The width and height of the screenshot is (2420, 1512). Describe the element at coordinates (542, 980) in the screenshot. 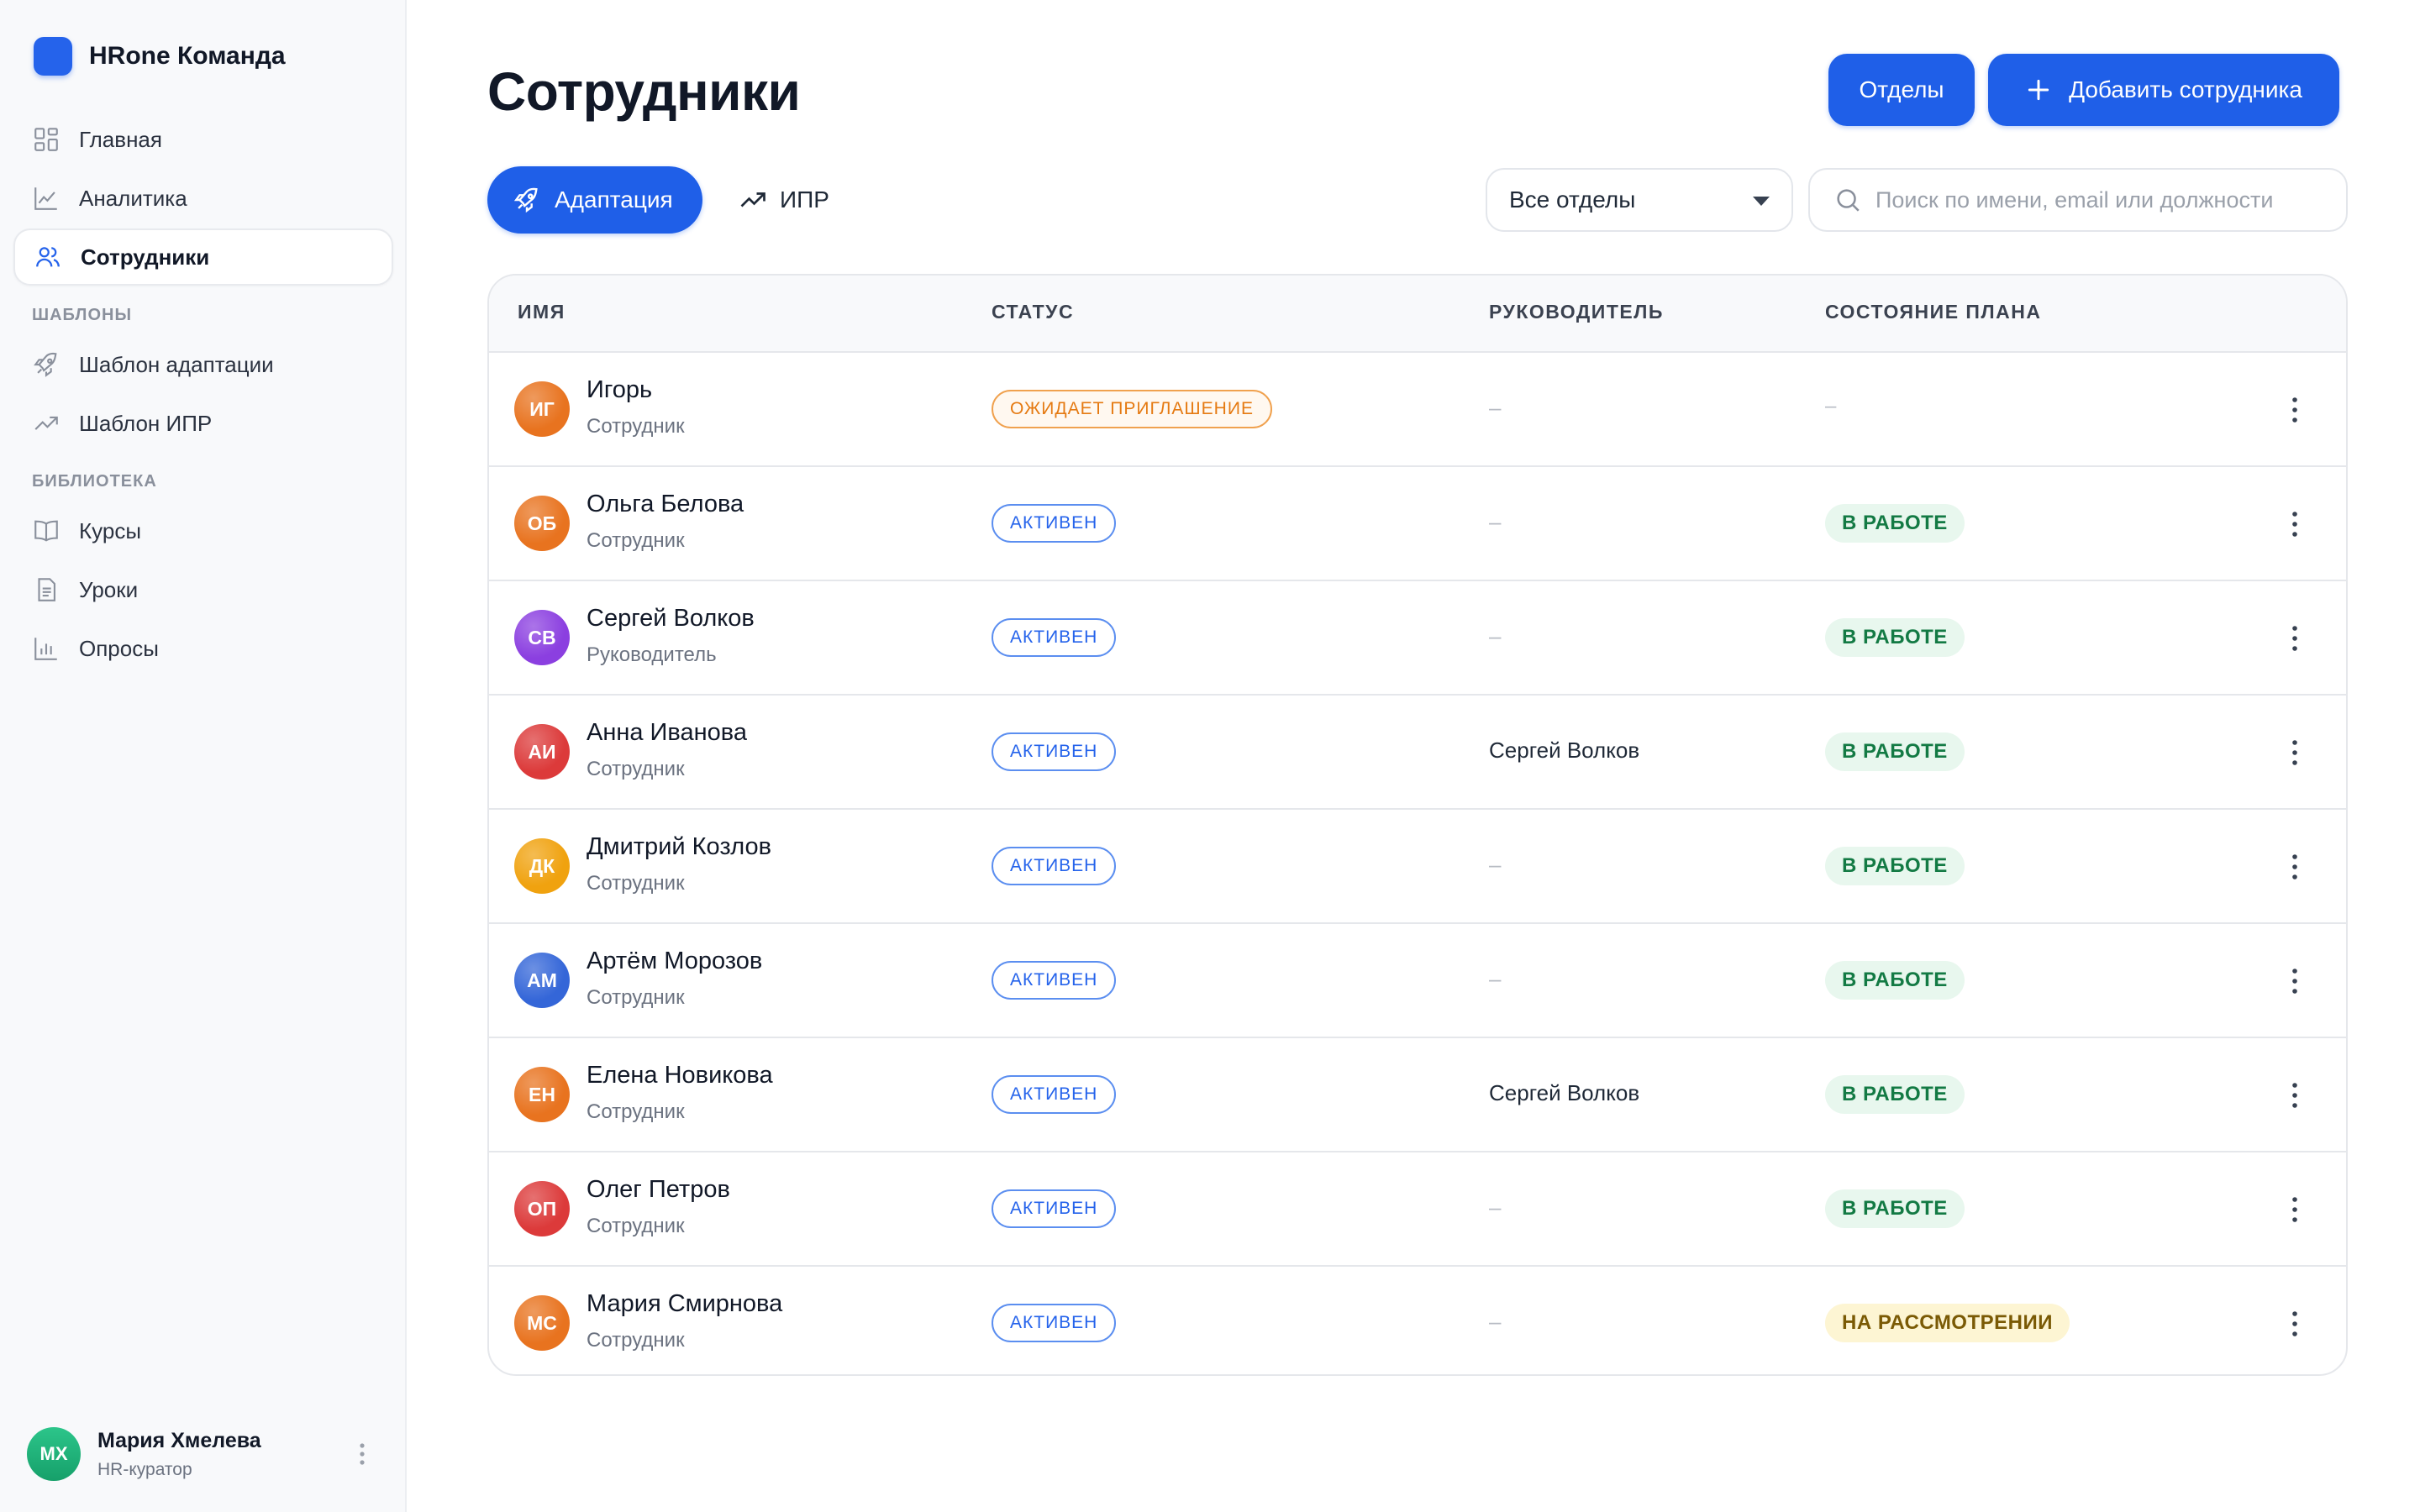

I see `avatar: АМ` at that location.